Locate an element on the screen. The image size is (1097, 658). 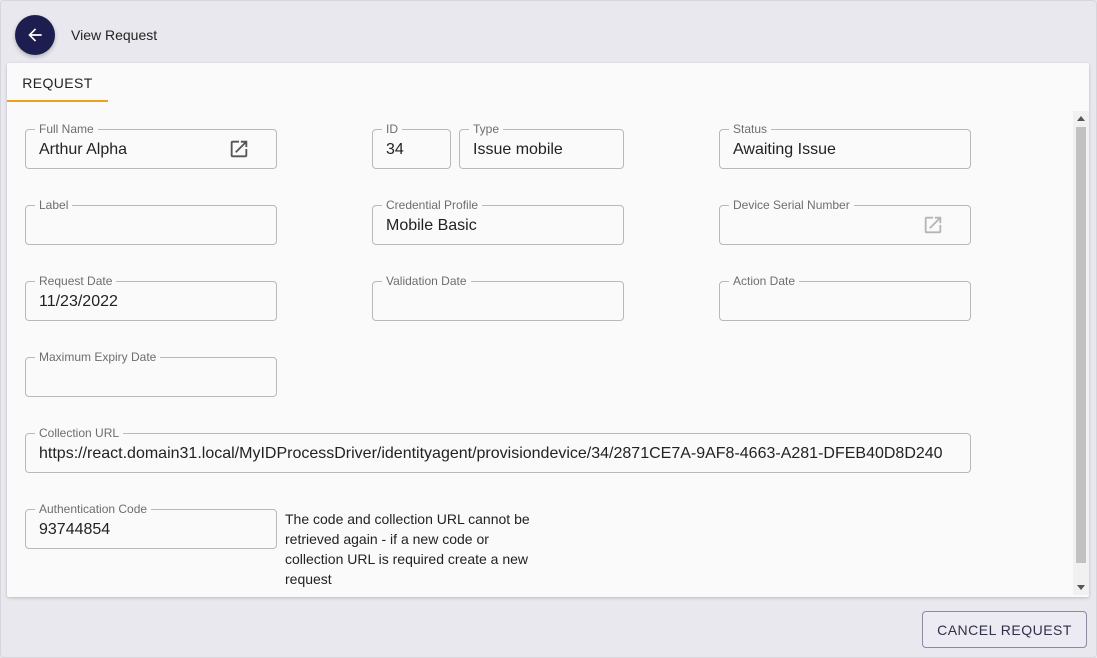
authentication-code-value: 93744854 is located at coordinates (75, 529).